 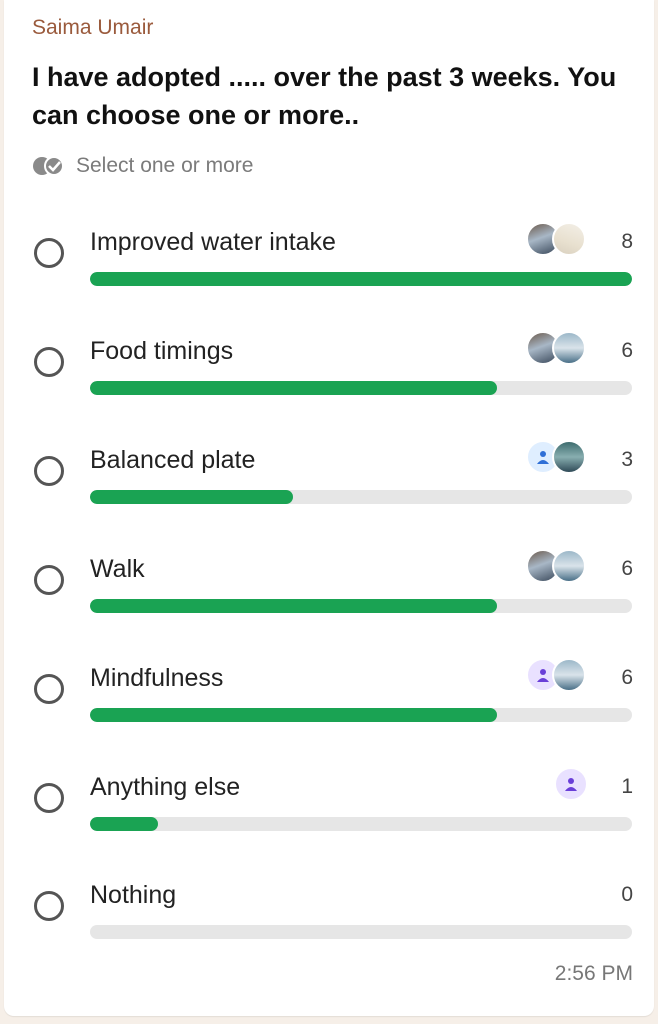 What do you see at coordinates (213, 242) in the screenshot?
I see `option-label: Improved water intake` at bounding box center [213, 242].